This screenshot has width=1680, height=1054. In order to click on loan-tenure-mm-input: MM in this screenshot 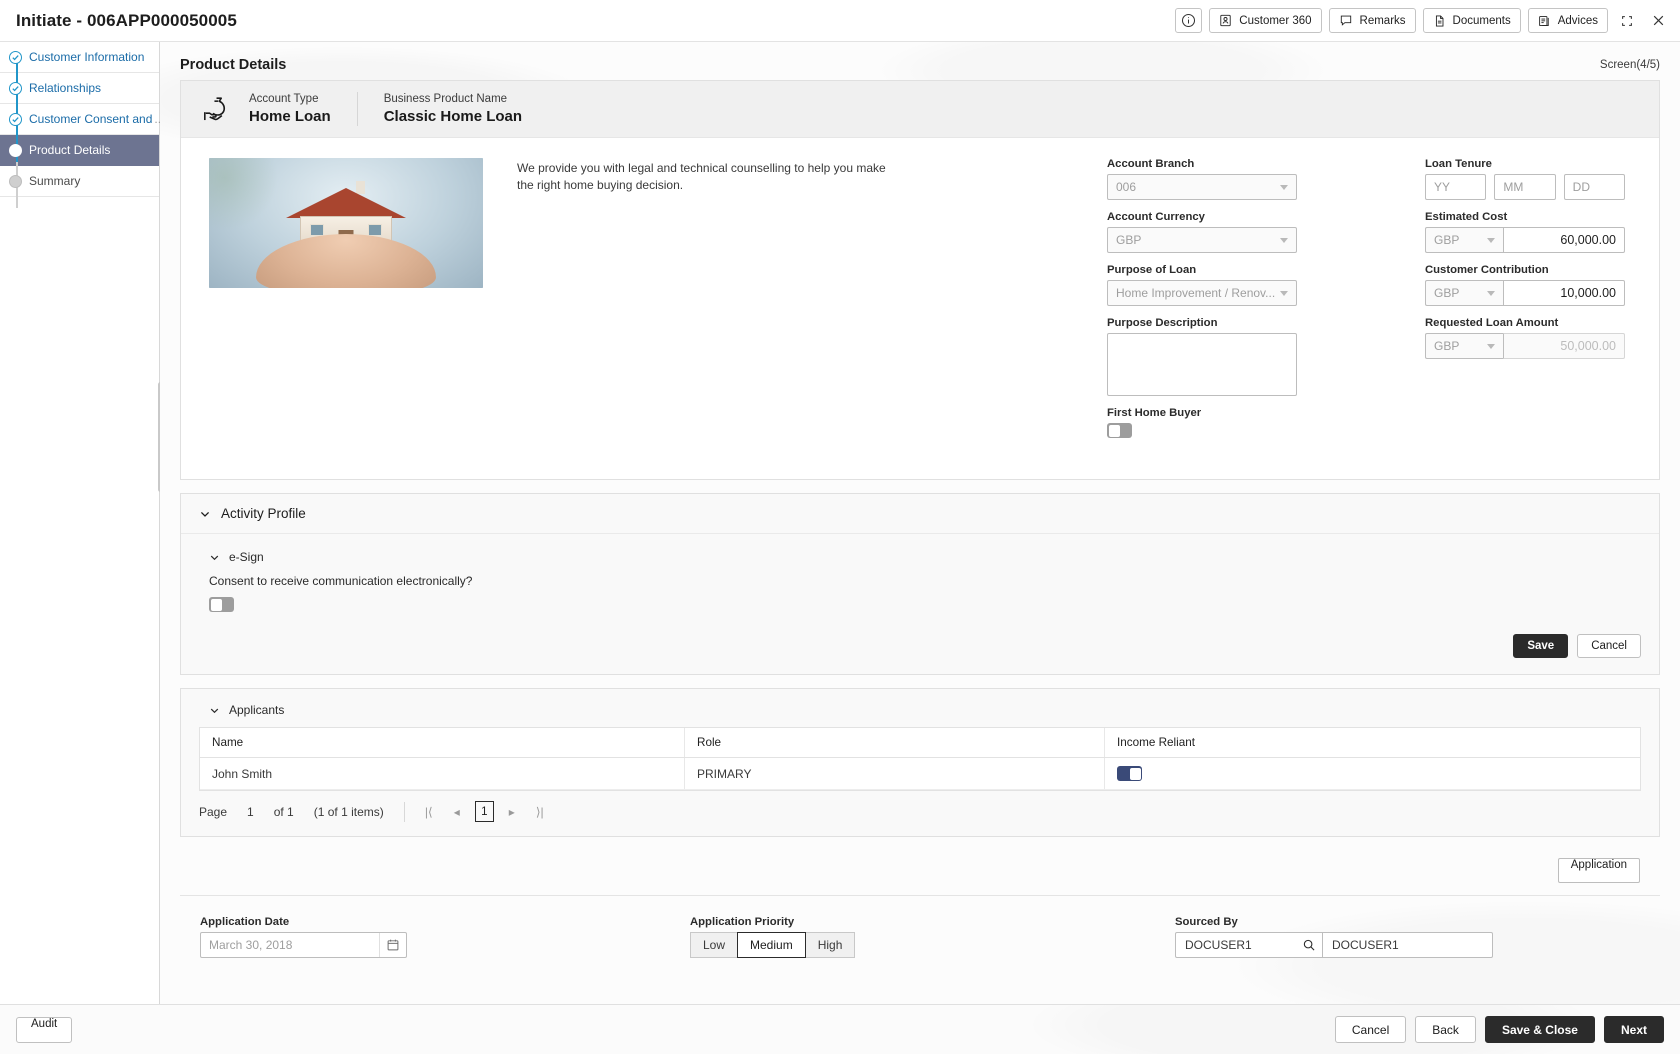, I will do `click(1525, 187)`.